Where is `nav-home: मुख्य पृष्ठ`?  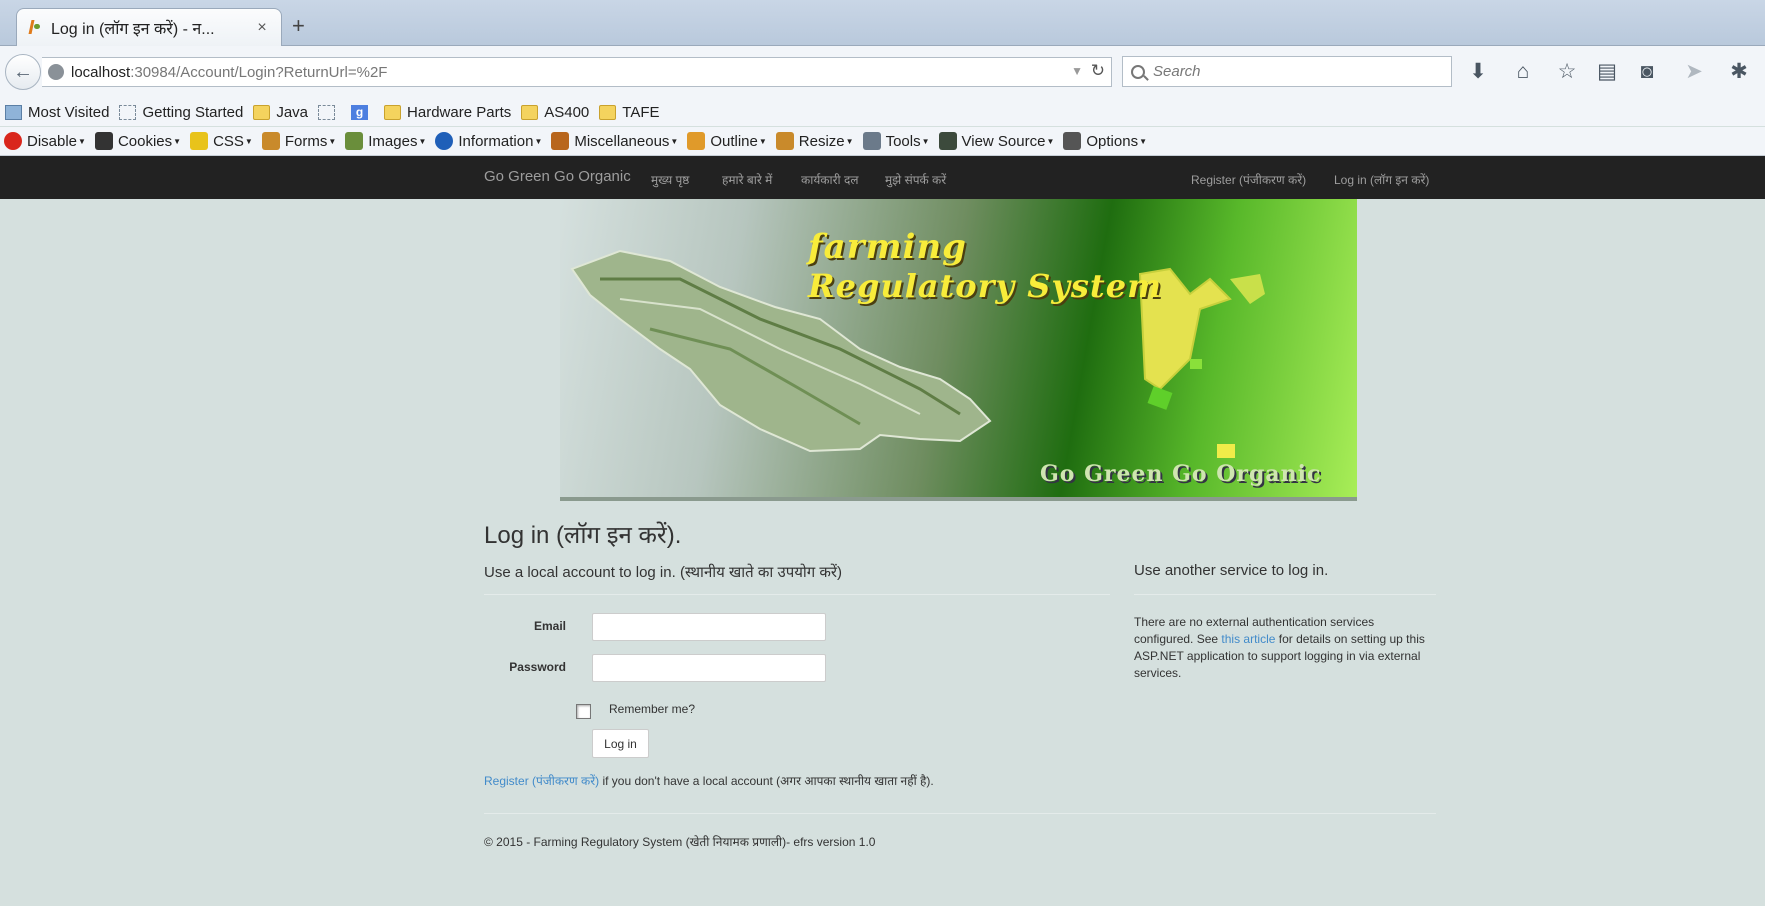
nav-home: मुख्य पृष्ठ is located at coordinates (670, 179).